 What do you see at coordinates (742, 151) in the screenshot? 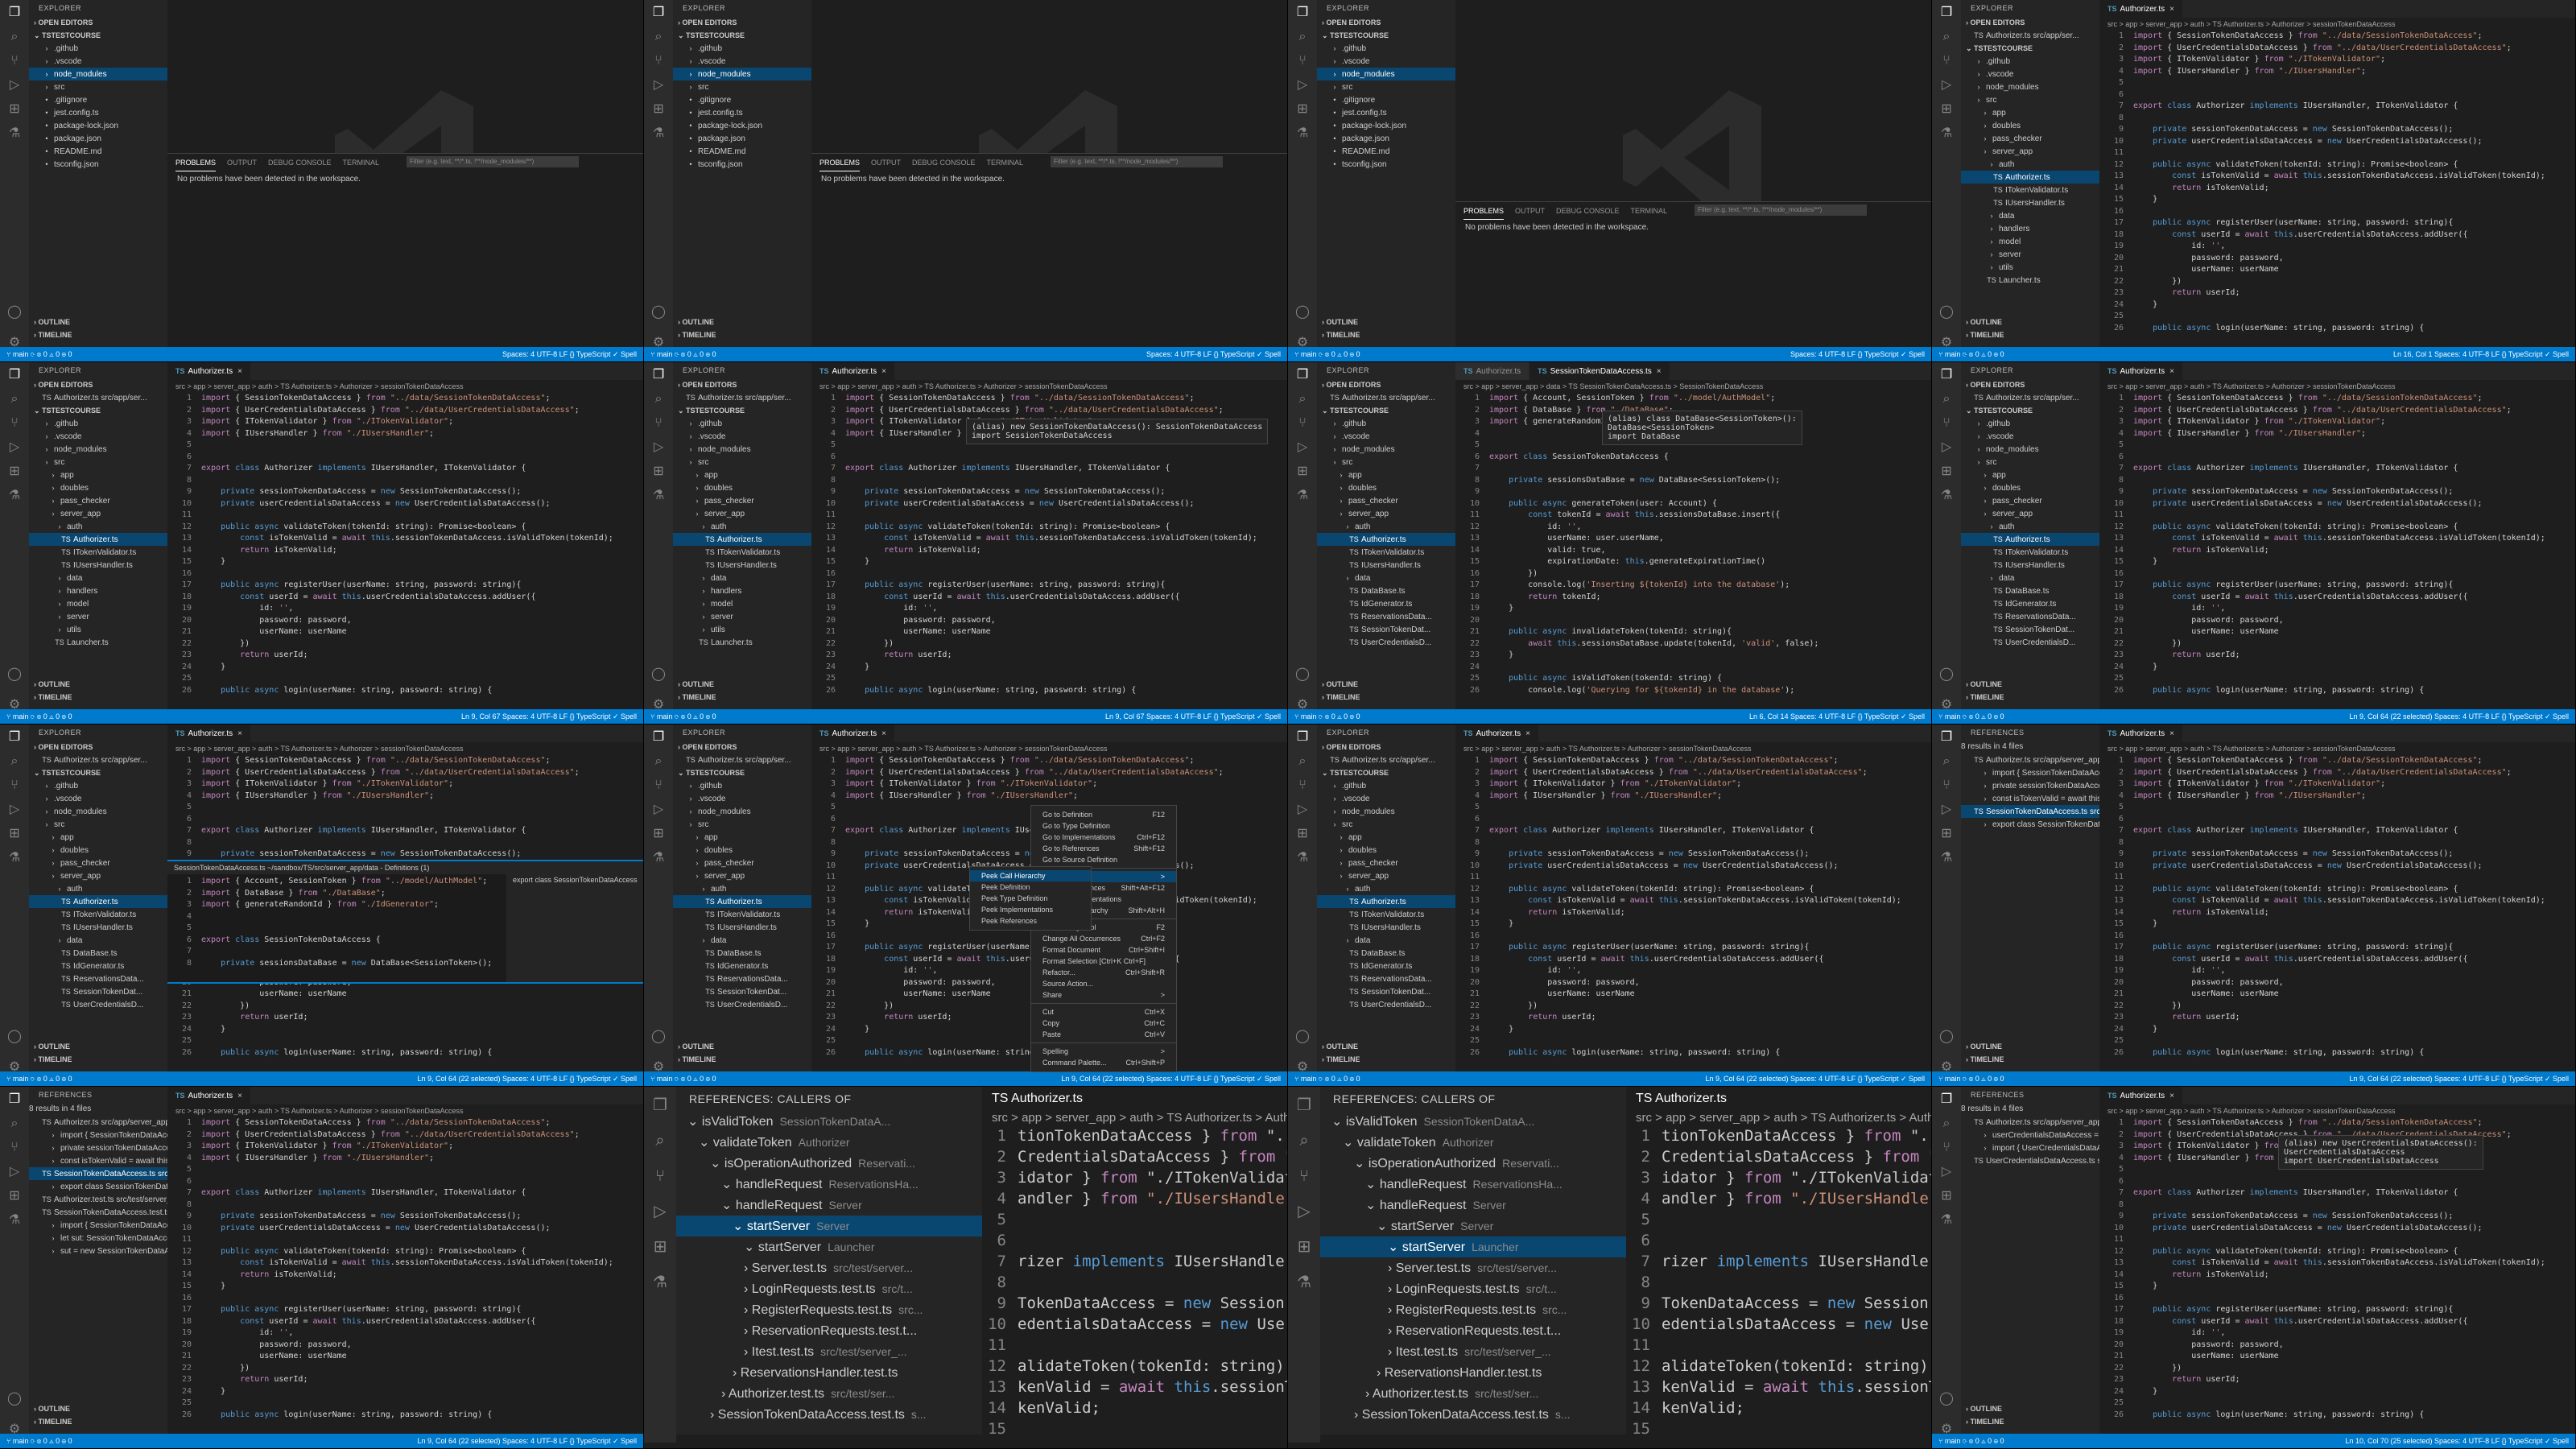
I see `tree-item: • README.md` at bounding box center [742, 151].